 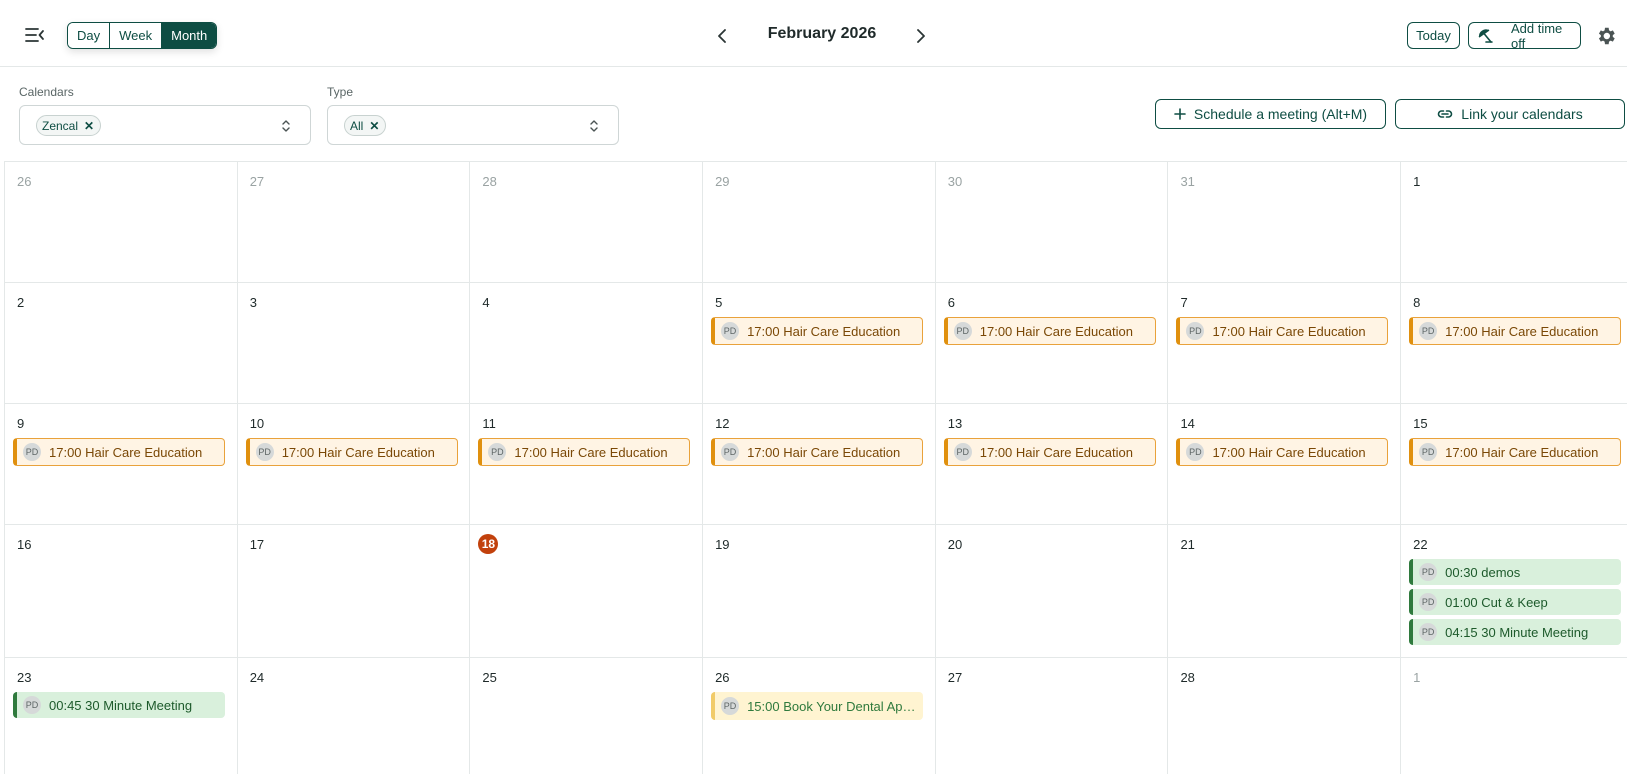 I want to click on calendar-event: PD 01:00 Cut & Keep, so click(x=1515, y=602).